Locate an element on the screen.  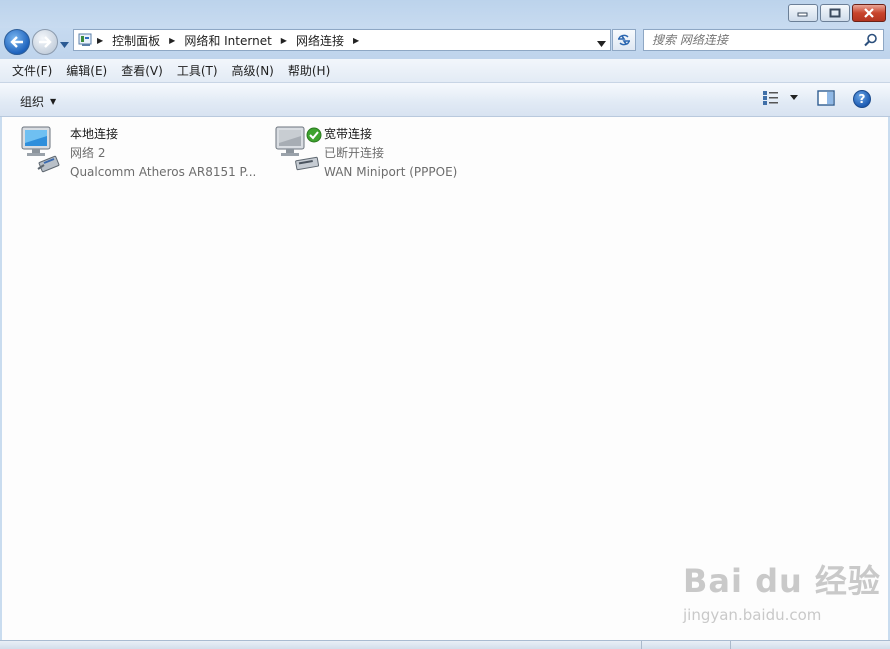
menu-file: 文件(F) is located at coordinates (32, 70).